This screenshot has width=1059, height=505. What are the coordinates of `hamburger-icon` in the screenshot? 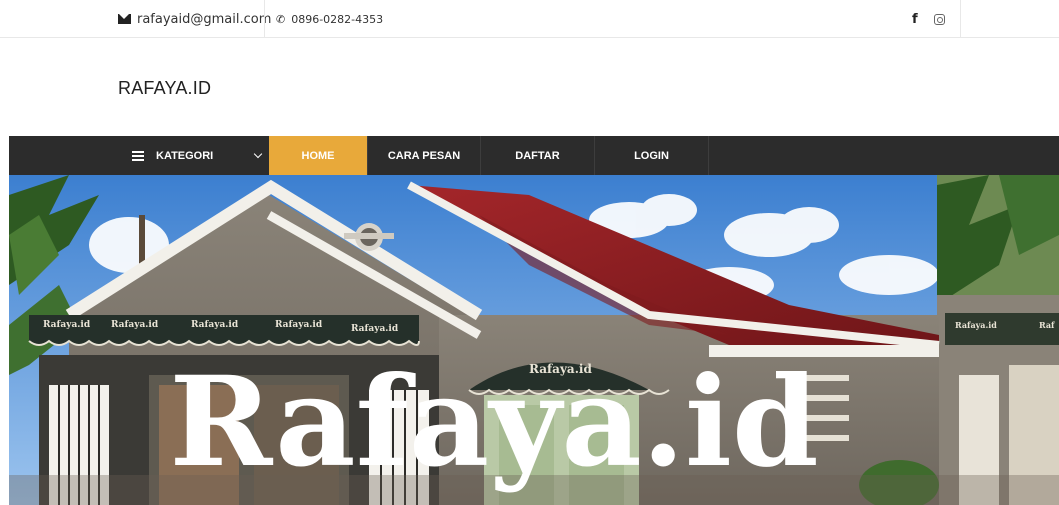 It's located at (138, 155).